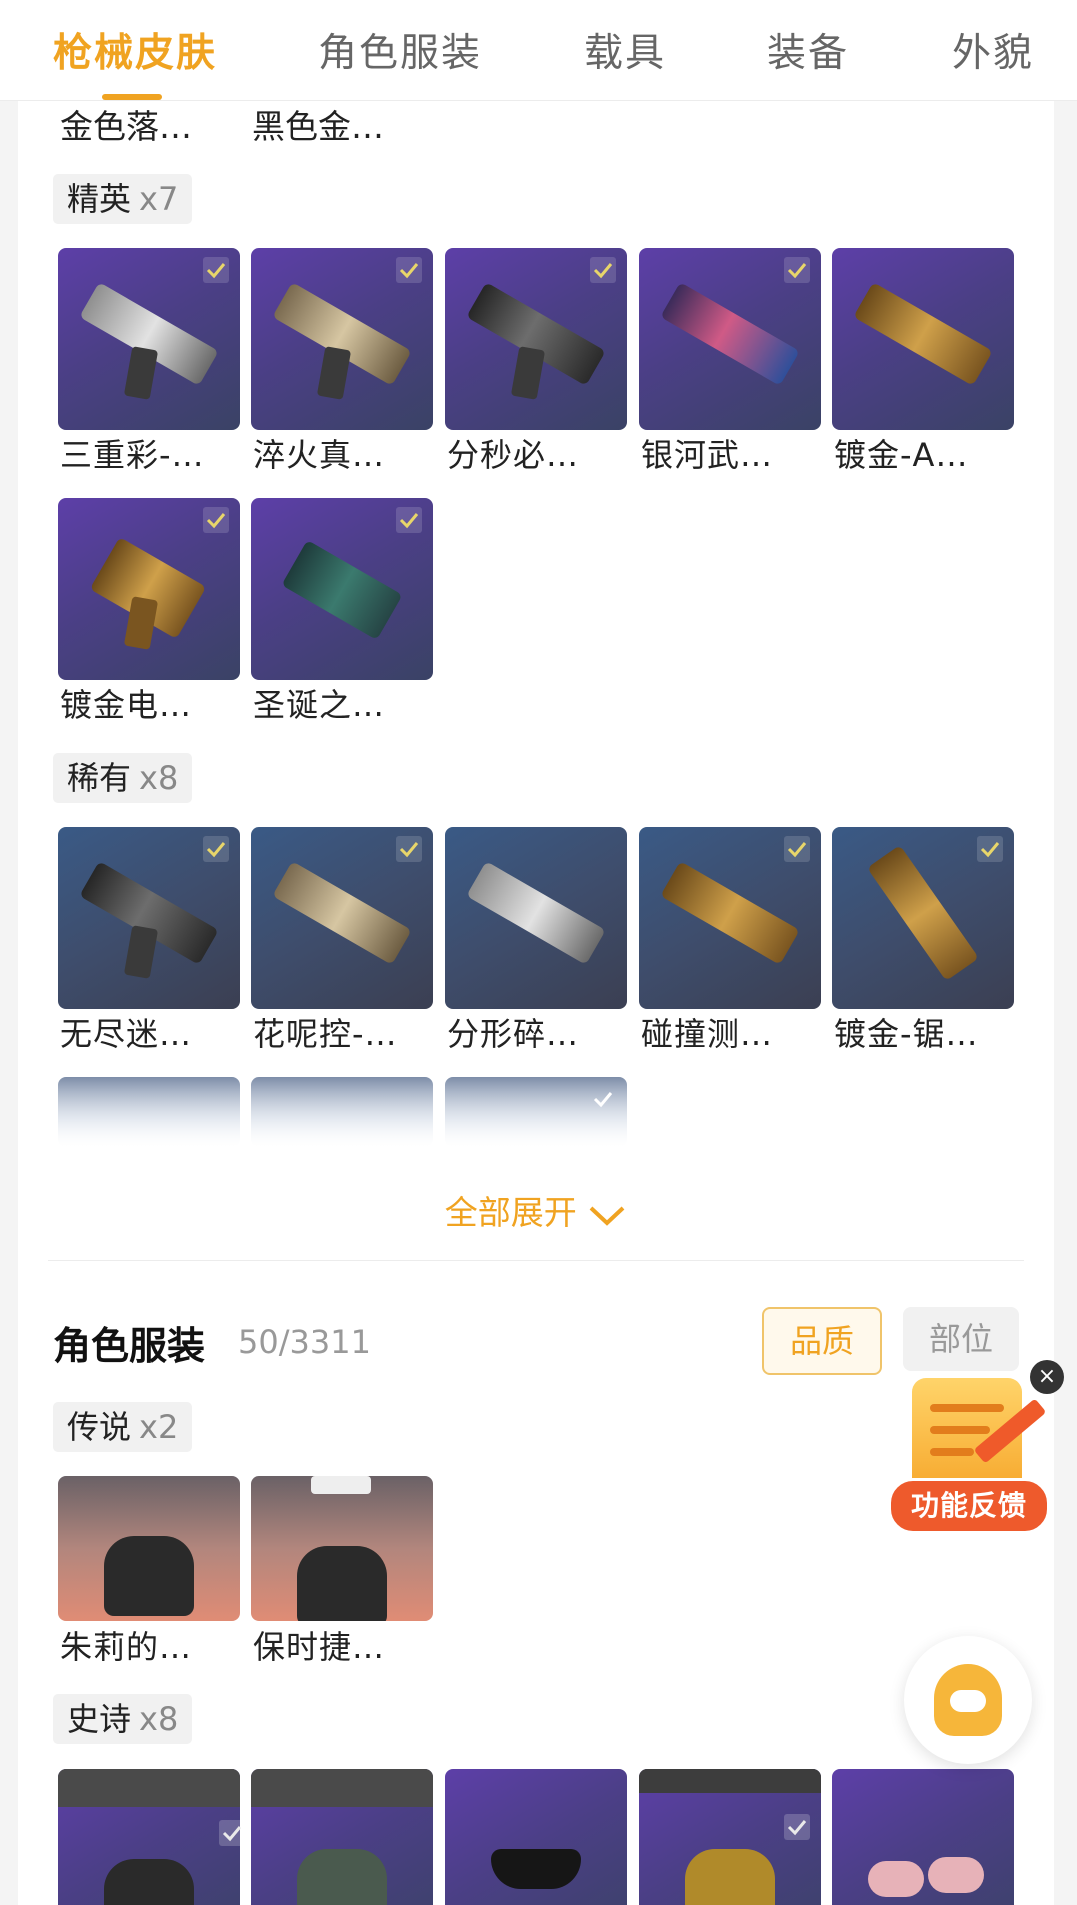  I want to click on tier-count: x8, so click(159, 1719).